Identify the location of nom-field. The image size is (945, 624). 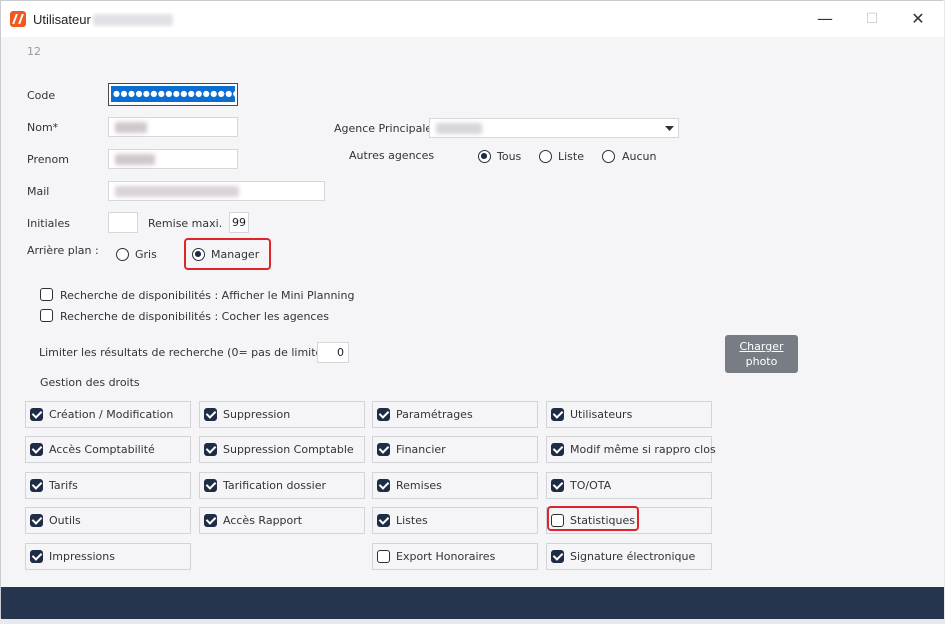
(173, 127).